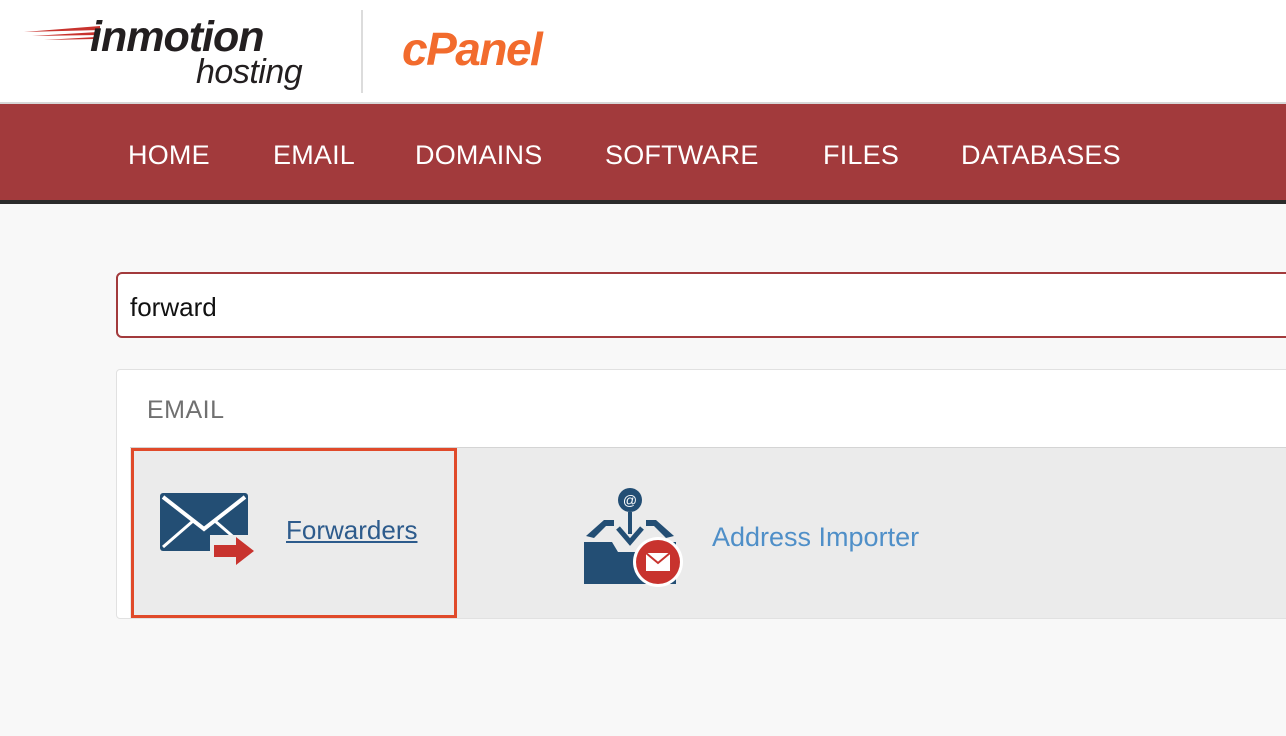 Image resolution: width=1286 pixels, height=736 pixels. Describe the element at coordinates (478, 155) in the screenshot. I see `nav-item-domains: DOMAINS` at that location.